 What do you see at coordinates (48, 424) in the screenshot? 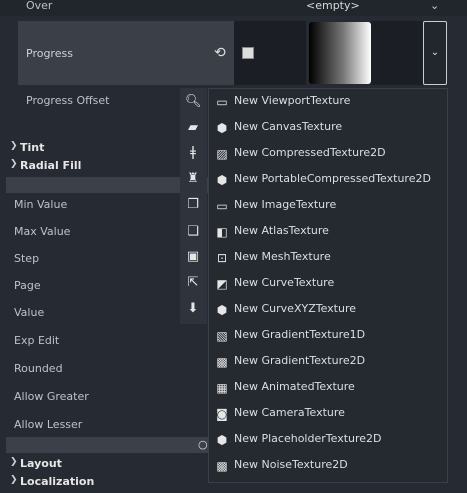
I see `allow-lesser-label: Allow Lesser` at bounding box center [48, 424].